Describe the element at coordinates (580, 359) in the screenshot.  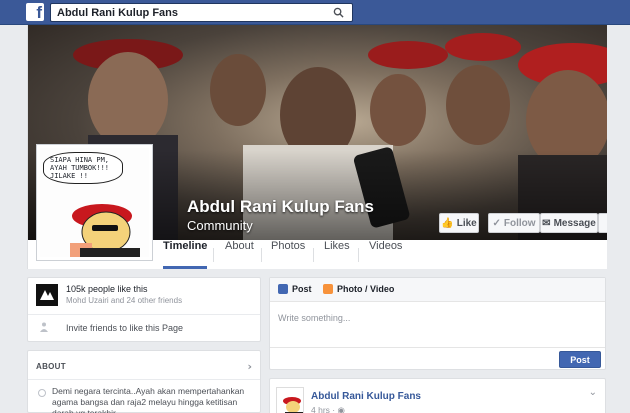
I see `post-button: Post` at that location.